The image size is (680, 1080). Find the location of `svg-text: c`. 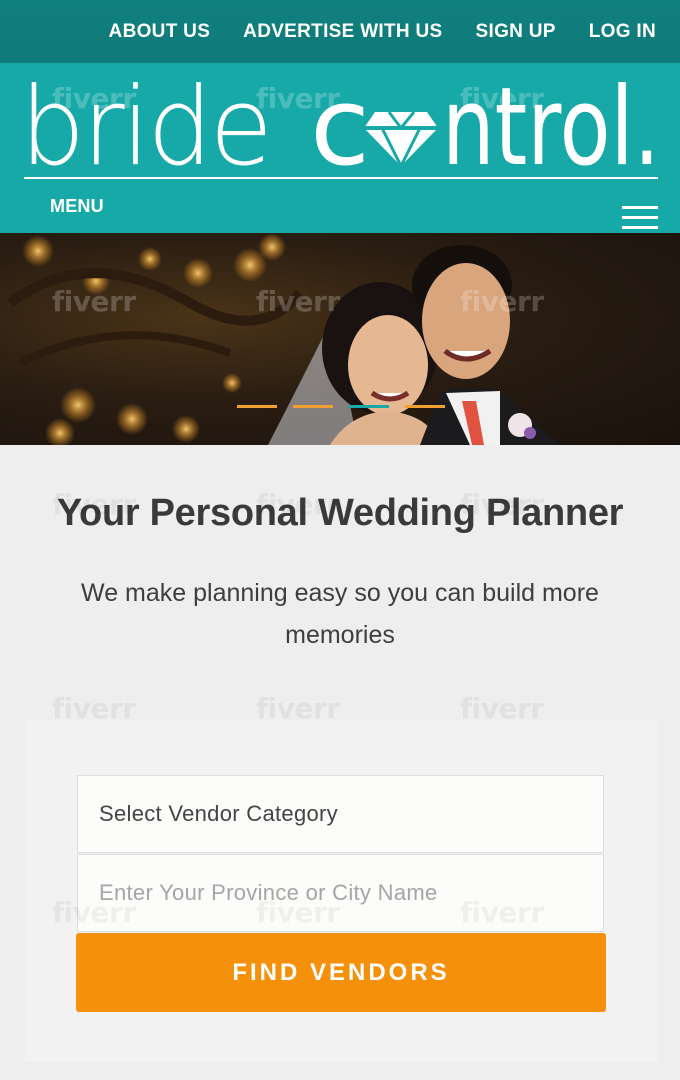

svg-text: c is located at coordinates (340, 127).